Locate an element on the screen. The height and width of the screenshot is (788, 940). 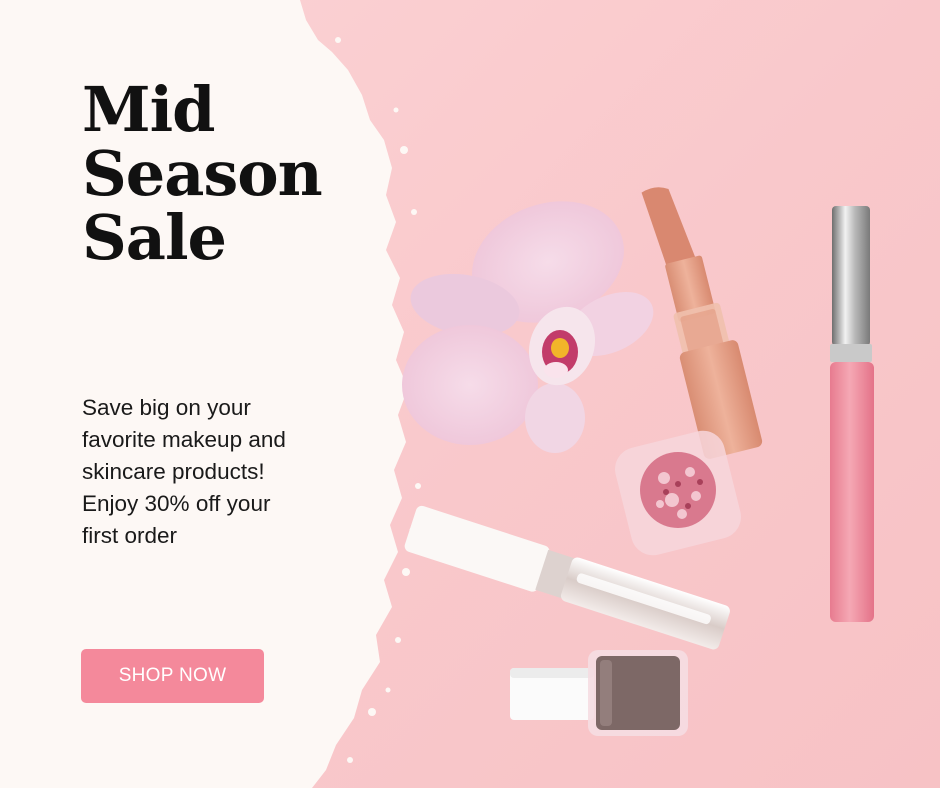
promo-line: first order is located at coordinates (130, 535).